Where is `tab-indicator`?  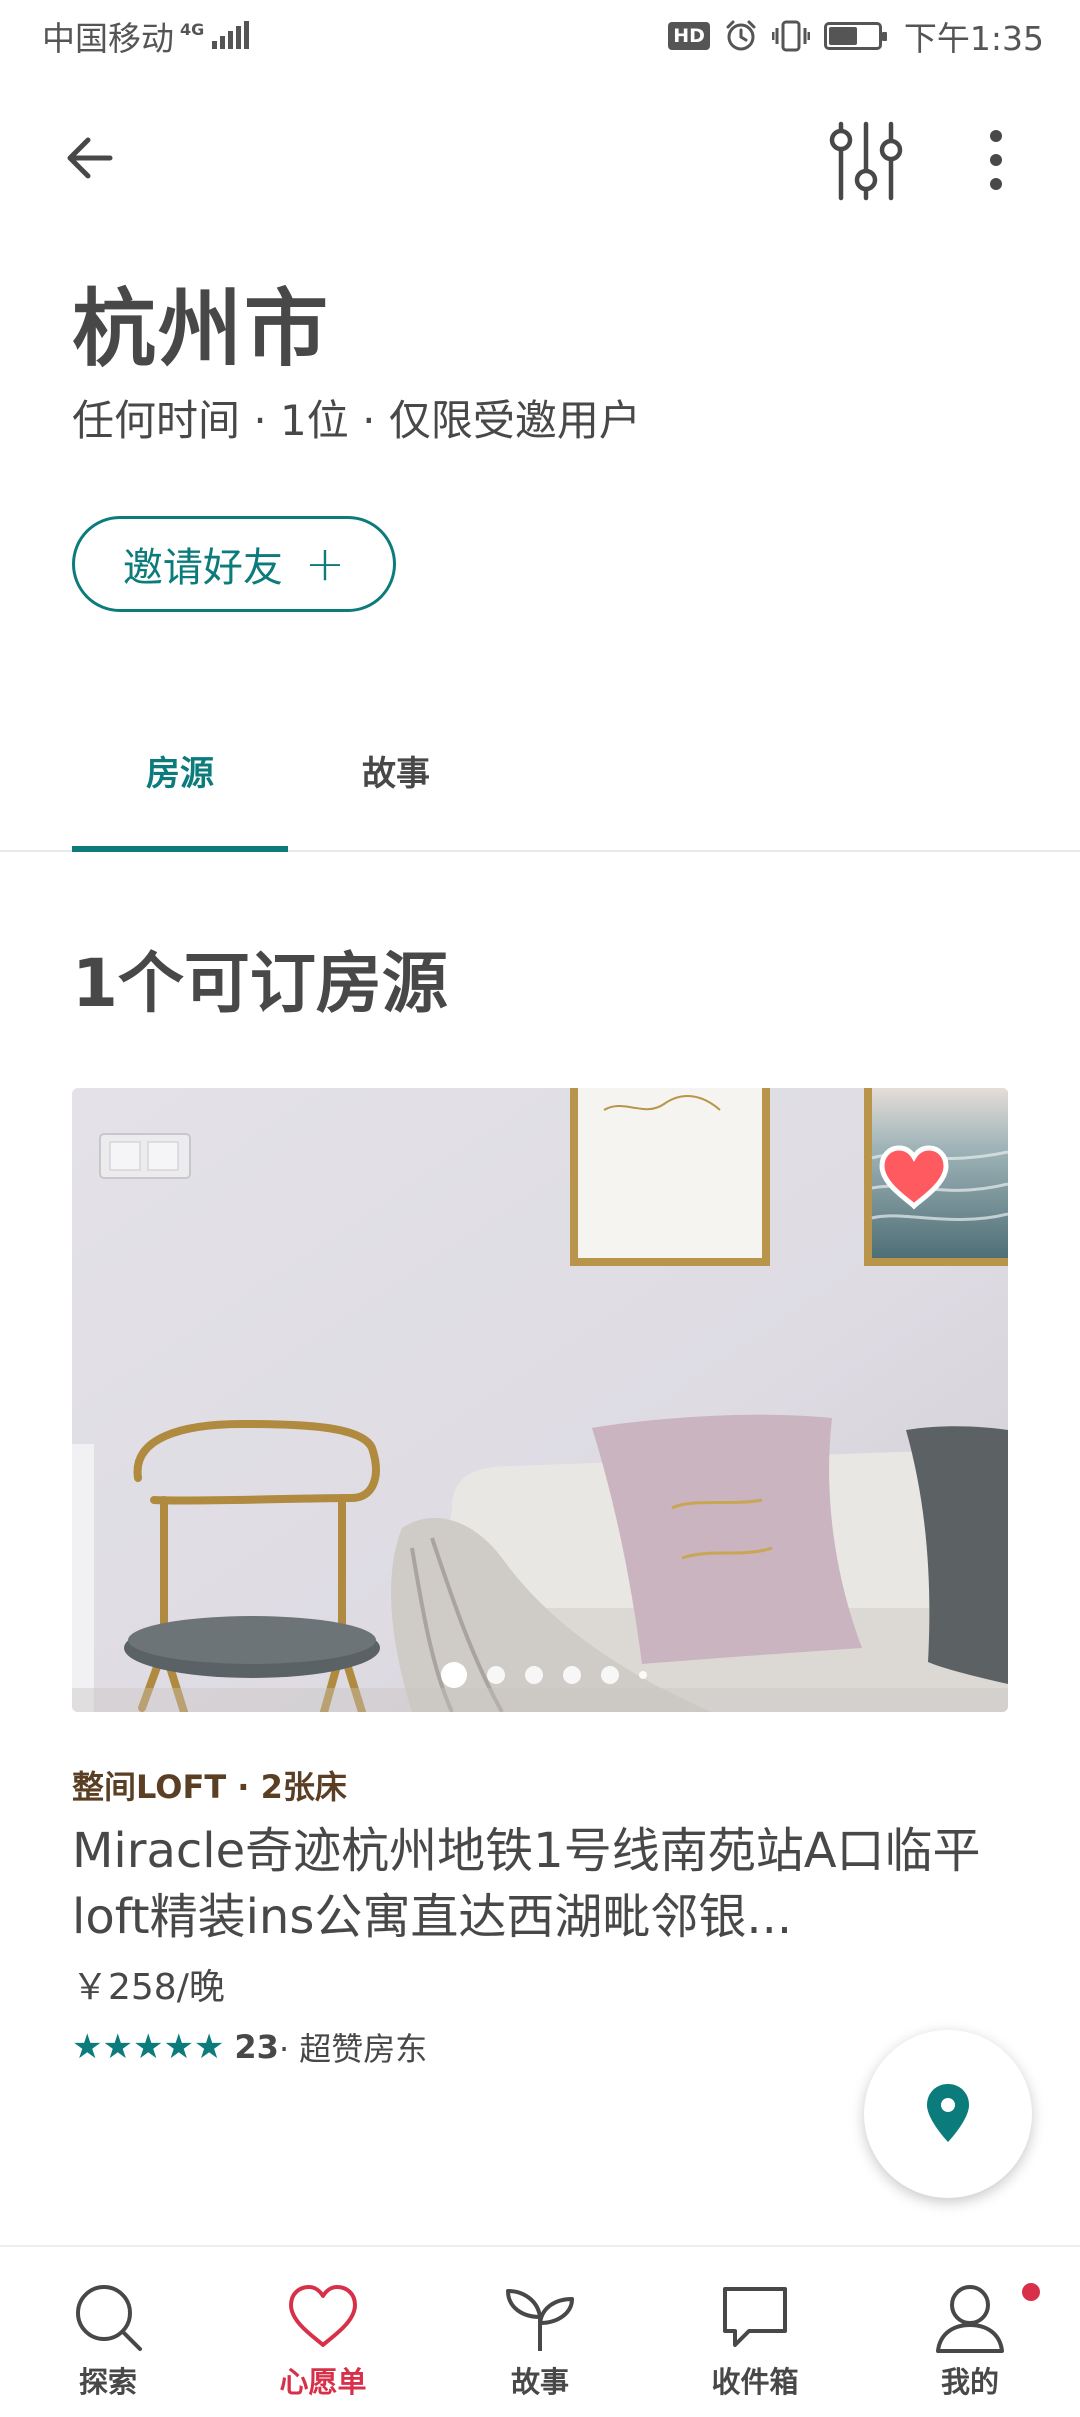 tab-indicator is located at coordinates (180, 849).